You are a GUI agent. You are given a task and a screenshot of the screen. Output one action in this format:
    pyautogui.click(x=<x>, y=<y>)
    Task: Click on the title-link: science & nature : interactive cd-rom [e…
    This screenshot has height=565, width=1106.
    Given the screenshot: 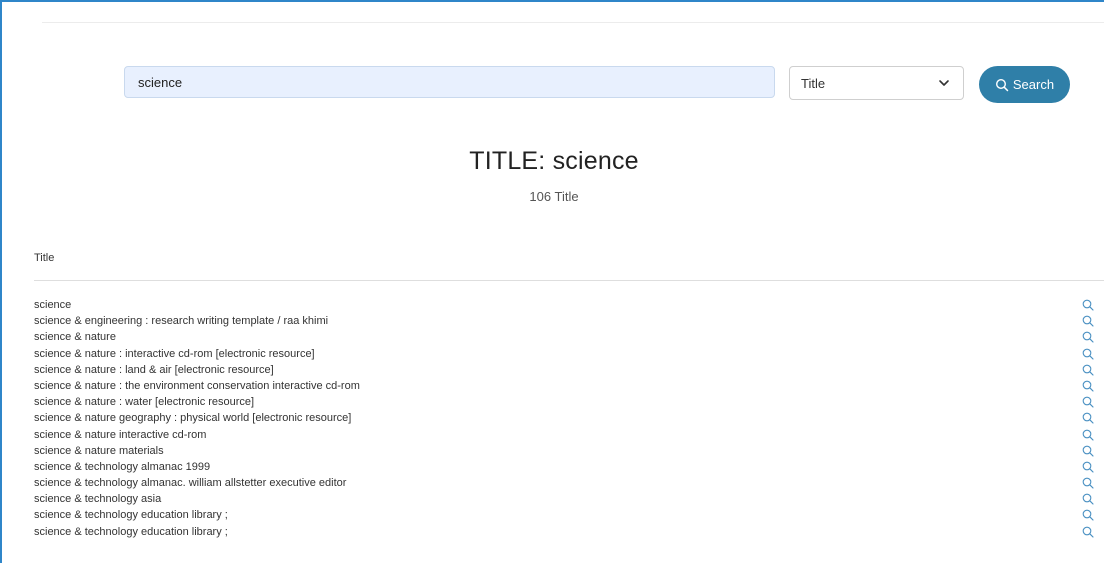 What is the action you would take?
    pyautogui.click(x=174, y=354)
    